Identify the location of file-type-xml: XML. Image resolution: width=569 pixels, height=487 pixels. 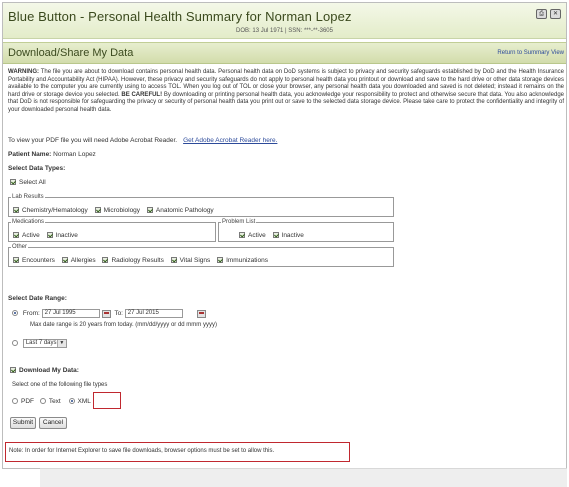
(79, 401).